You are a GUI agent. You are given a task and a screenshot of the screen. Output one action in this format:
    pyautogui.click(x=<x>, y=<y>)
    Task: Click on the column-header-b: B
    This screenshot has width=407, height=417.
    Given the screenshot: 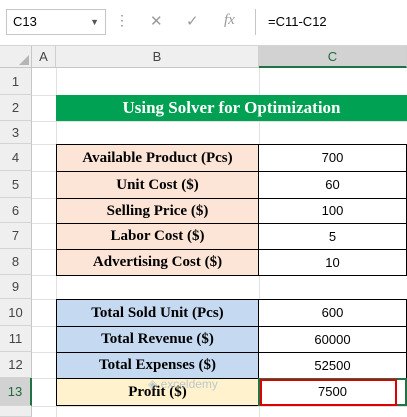 What is the action you would take?
    pyautogui.click(x=157, y=57)
    